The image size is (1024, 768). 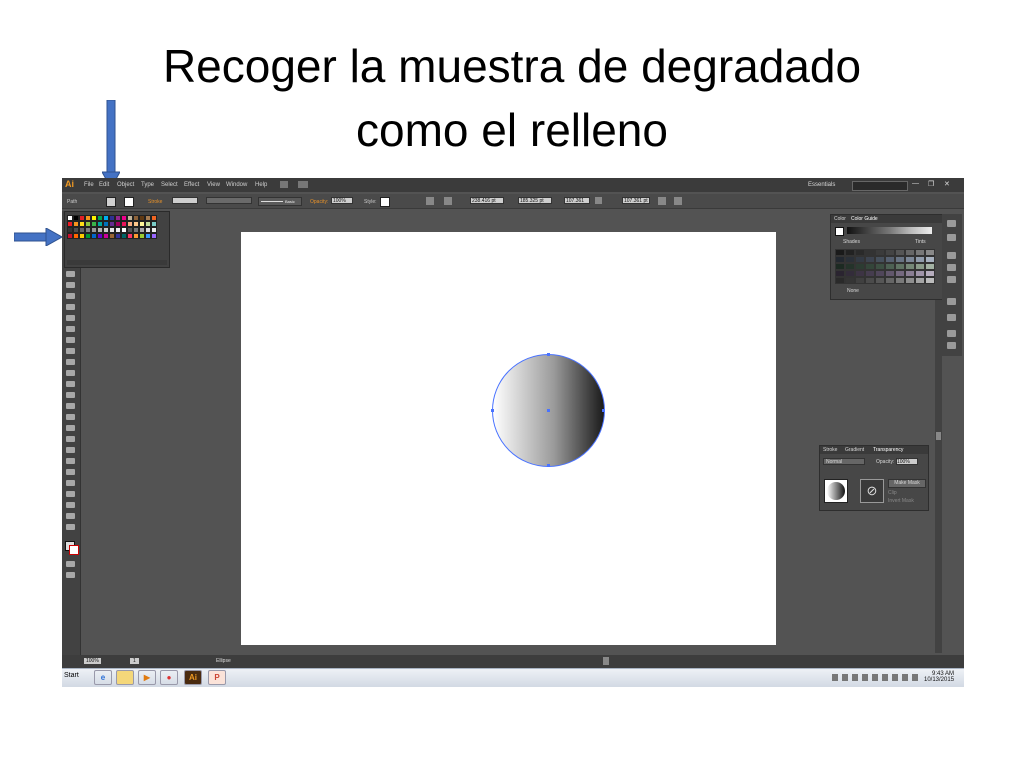 I want to click on start-button: Start, so click(x=71, y=675).